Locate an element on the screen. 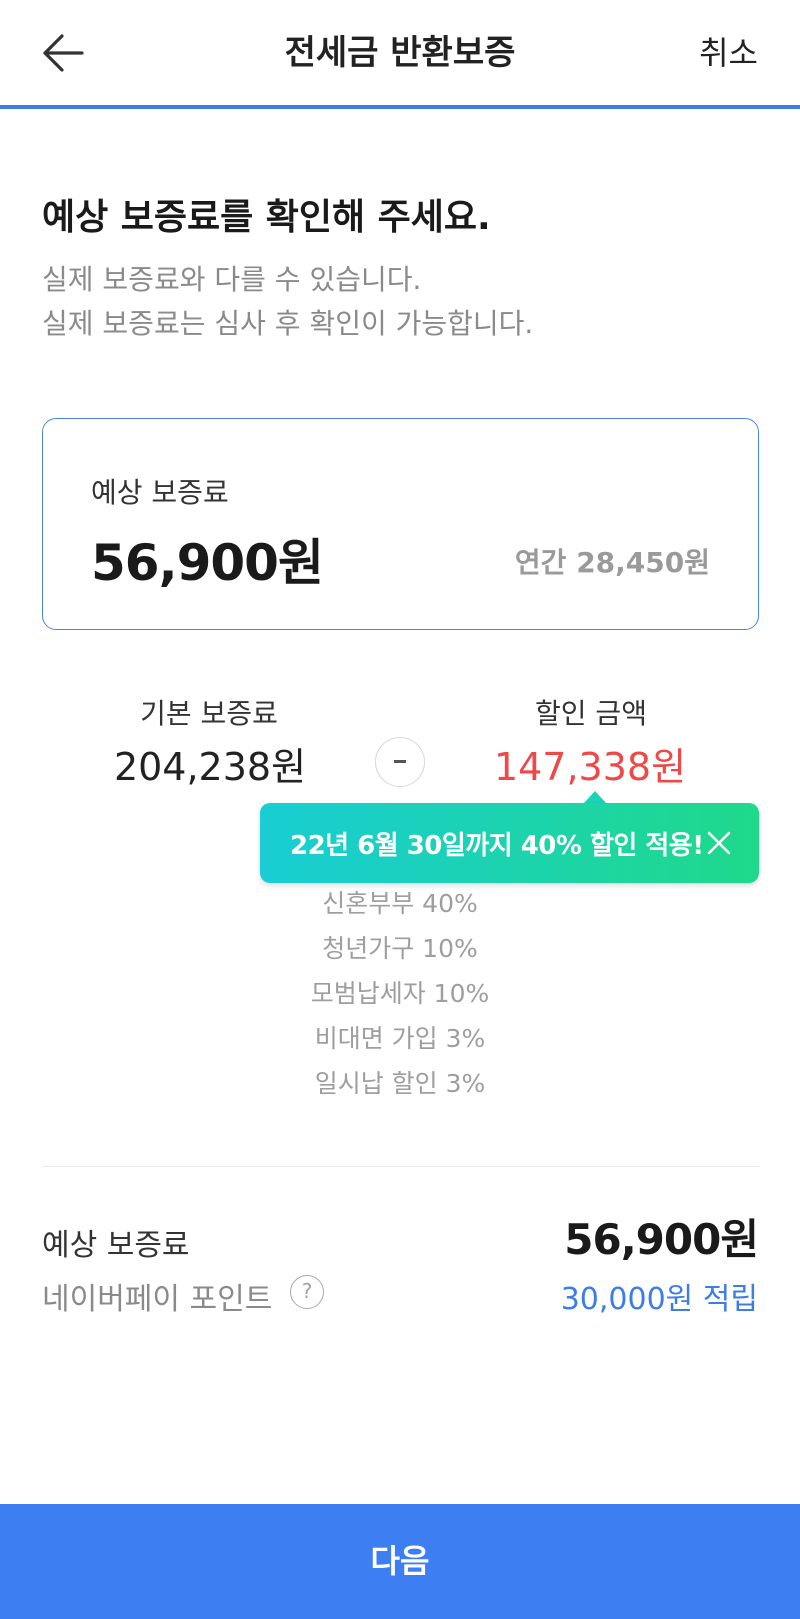 This screenshot has width=800, height=1619. header-progress-bar is located at coordinates (400, 107).